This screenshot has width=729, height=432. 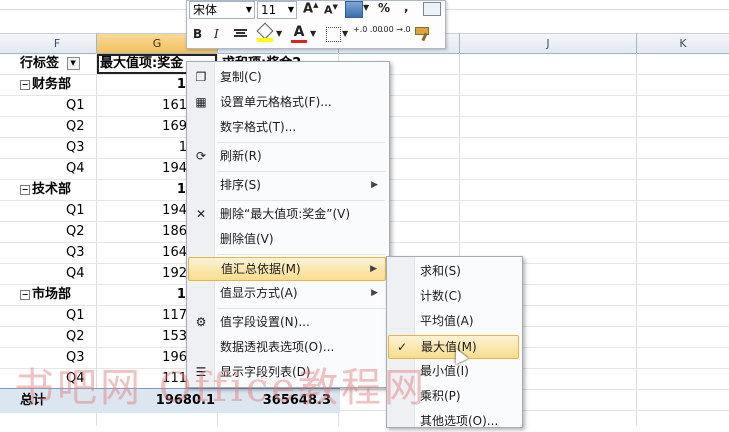 What do you see at coordinates (453, 271) in the screenshot?
I see `submenu-item: 求和(S)` at bounding box center [453, 271].